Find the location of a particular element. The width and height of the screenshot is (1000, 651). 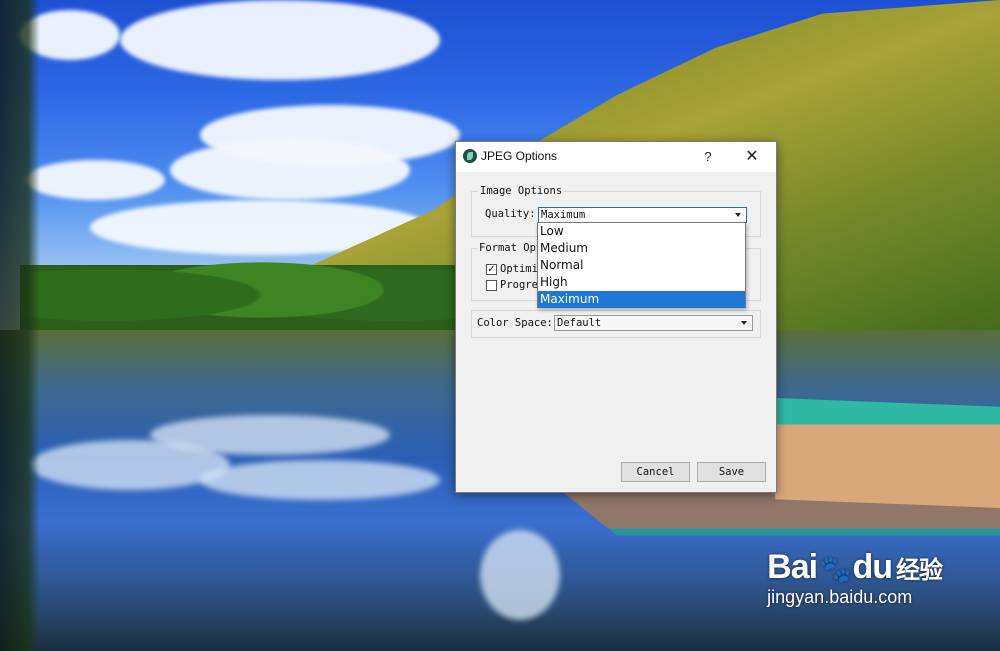

left-foliage-shadow is located at coordinates (20, 325).